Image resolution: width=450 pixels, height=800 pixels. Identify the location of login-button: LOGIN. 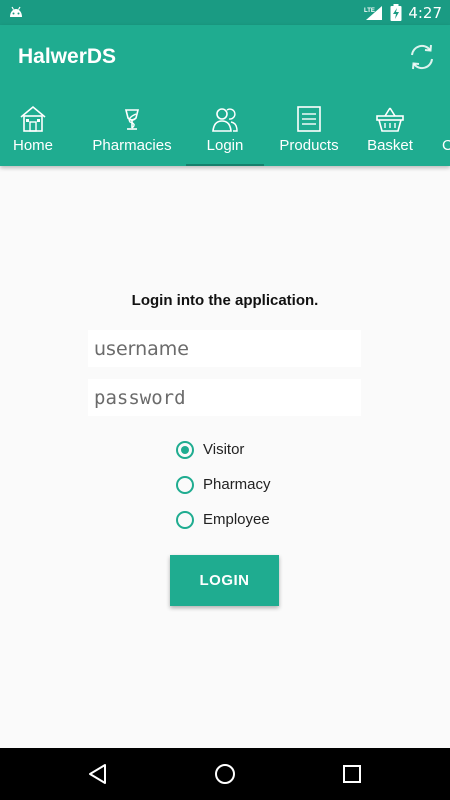
(224, 580).